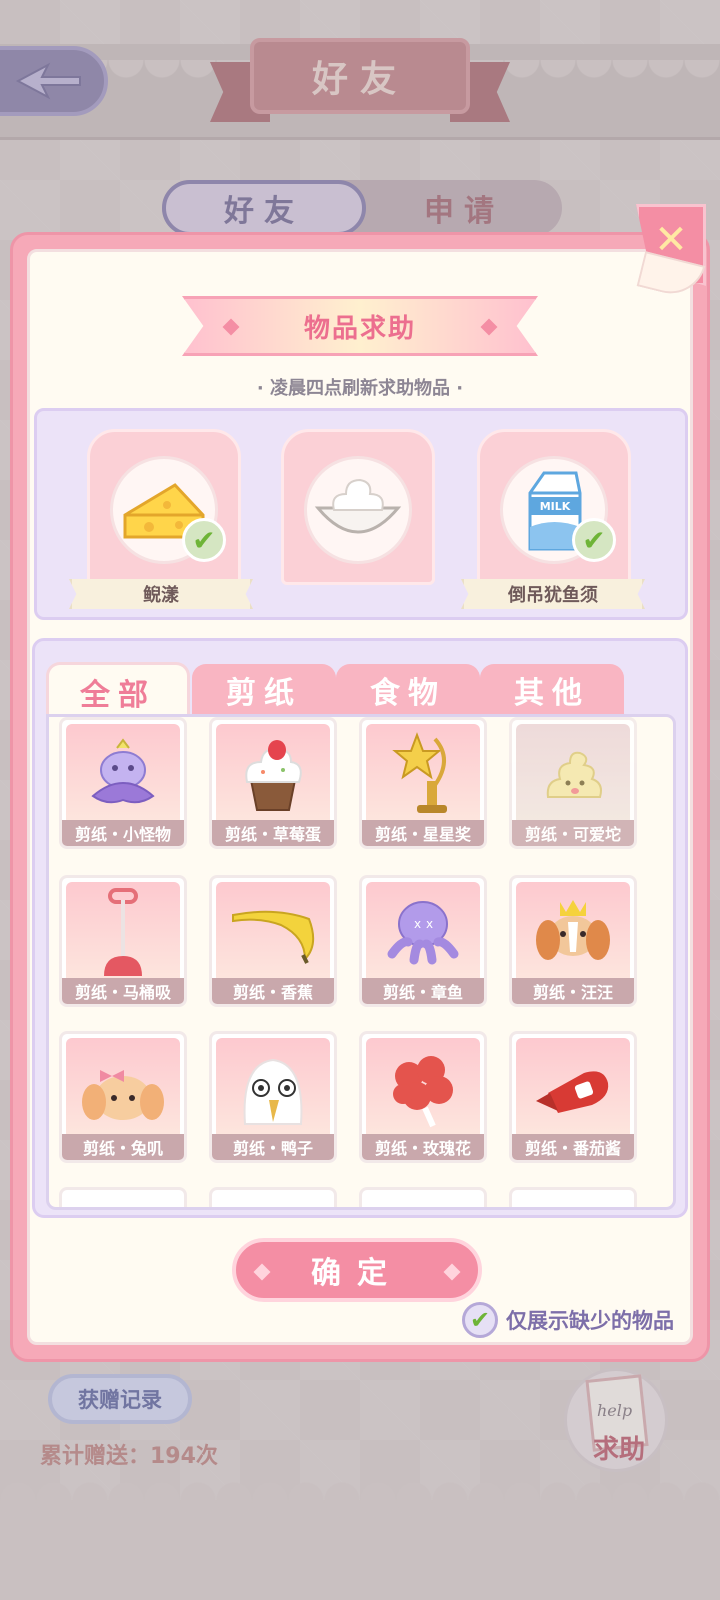  I want to click on tab-requests: 申请, so click(464, 208).